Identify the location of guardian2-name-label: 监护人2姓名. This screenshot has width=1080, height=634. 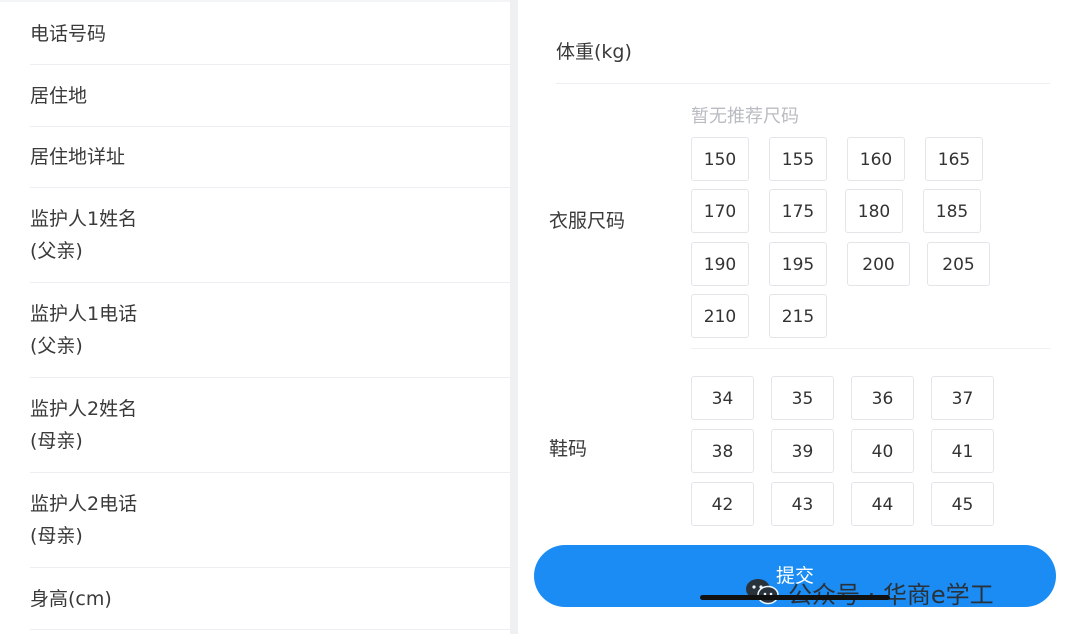
(84, 409).